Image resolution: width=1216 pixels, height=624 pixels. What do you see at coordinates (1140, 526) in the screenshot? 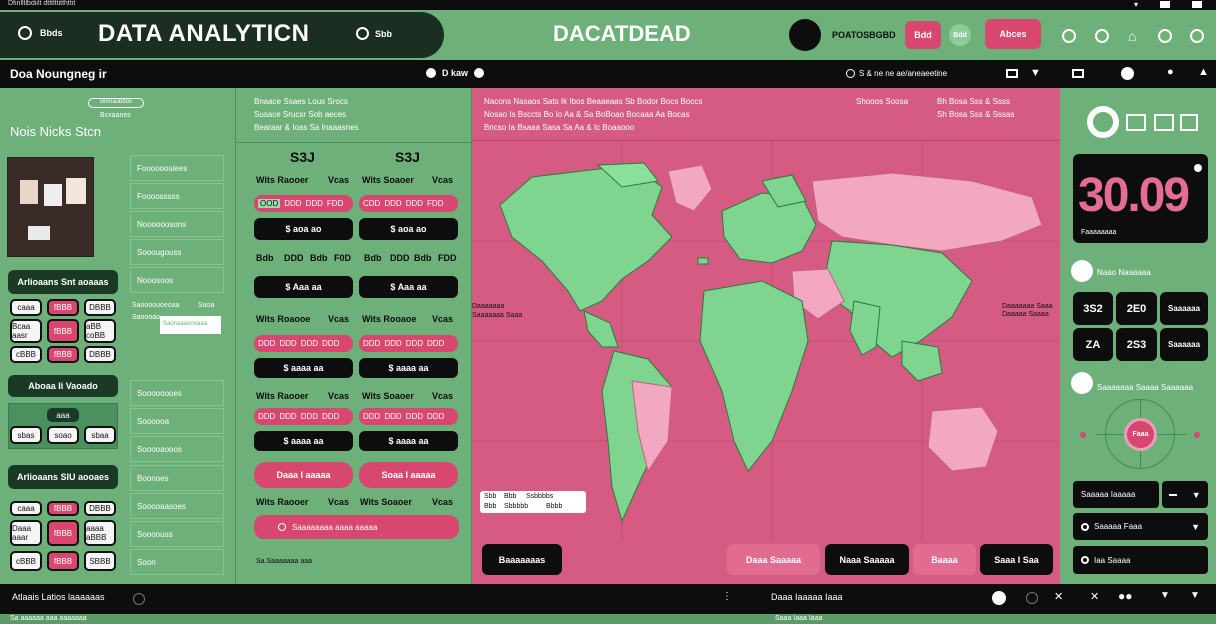
I see `dropdown-2: Saaaaa Faaa ▼` at bounding box center [1140, 526].